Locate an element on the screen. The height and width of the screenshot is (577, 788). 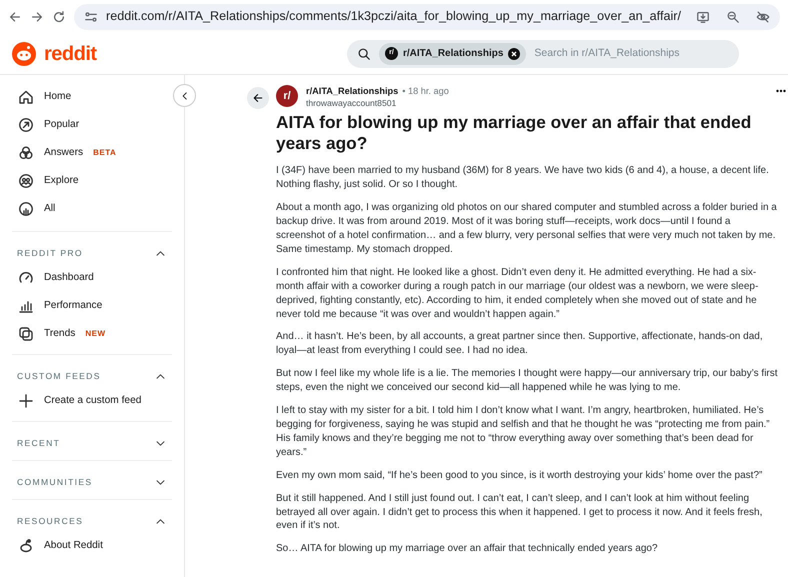
post-title: AITA for blowing up my marriage over an affair that ended years ago? is located at coordinates (514, 133).